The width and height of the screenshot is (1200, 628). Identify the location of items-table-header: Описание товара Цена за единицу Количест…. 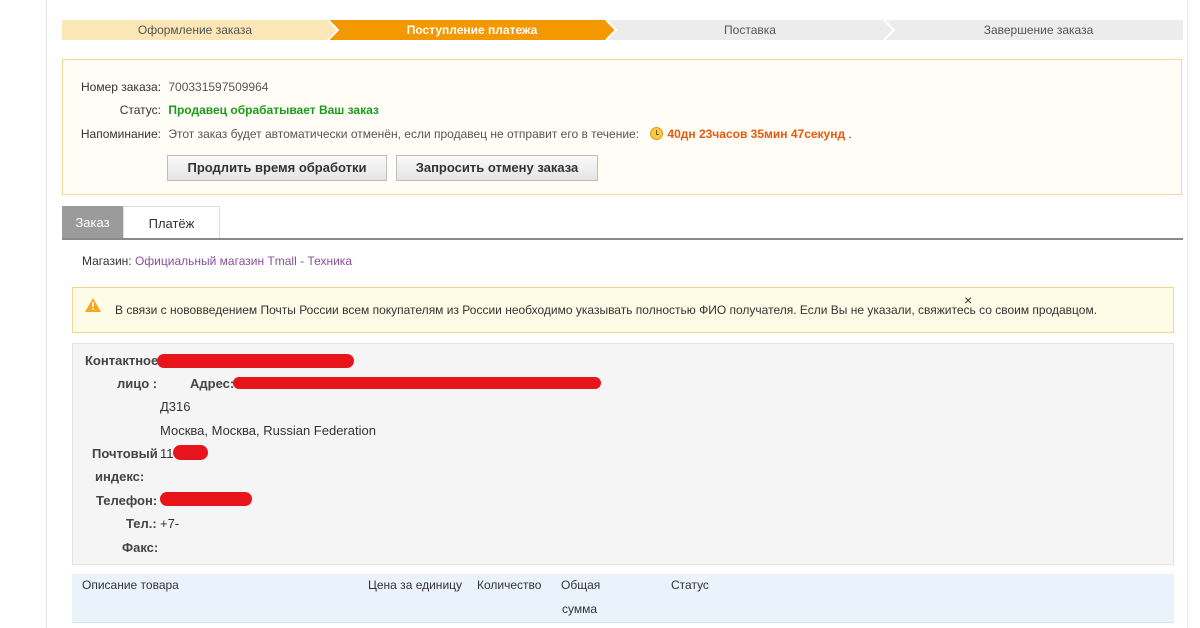
(623, 598).